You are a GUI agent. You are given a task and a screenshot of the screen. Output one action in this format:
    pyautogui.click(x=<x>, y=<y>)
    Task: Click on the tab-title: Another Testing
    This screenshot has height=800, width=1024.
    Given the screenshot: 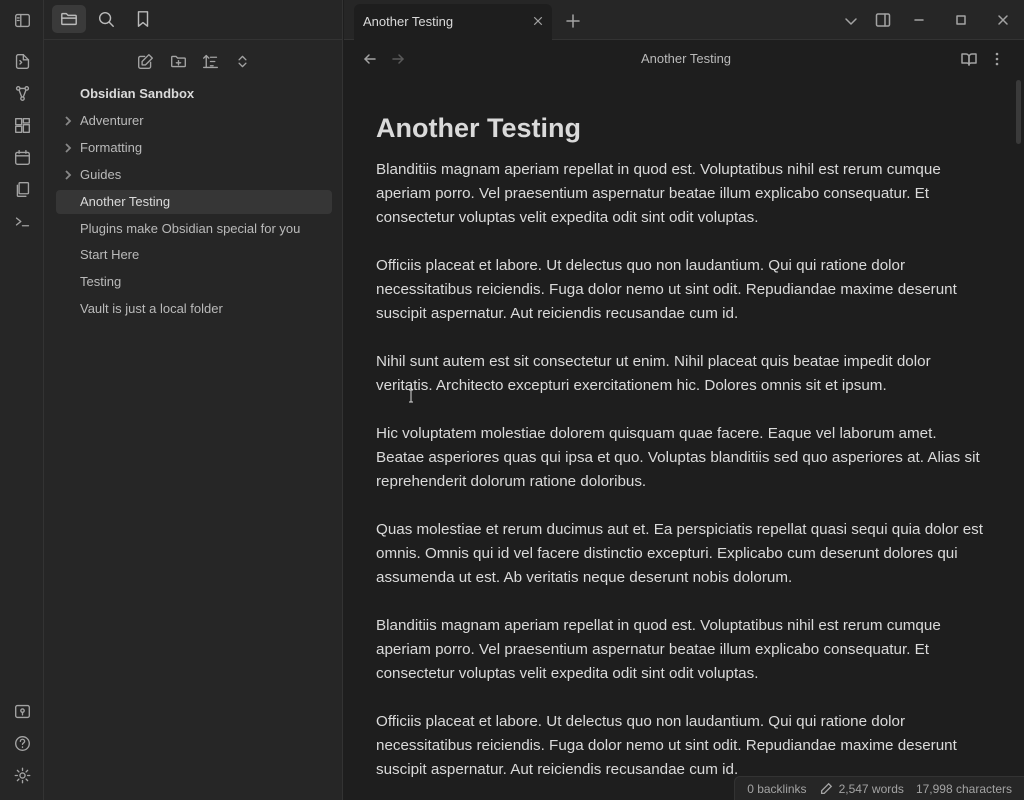 What is the action you would take?
    pyautogui.click(x=408, y=21)
    